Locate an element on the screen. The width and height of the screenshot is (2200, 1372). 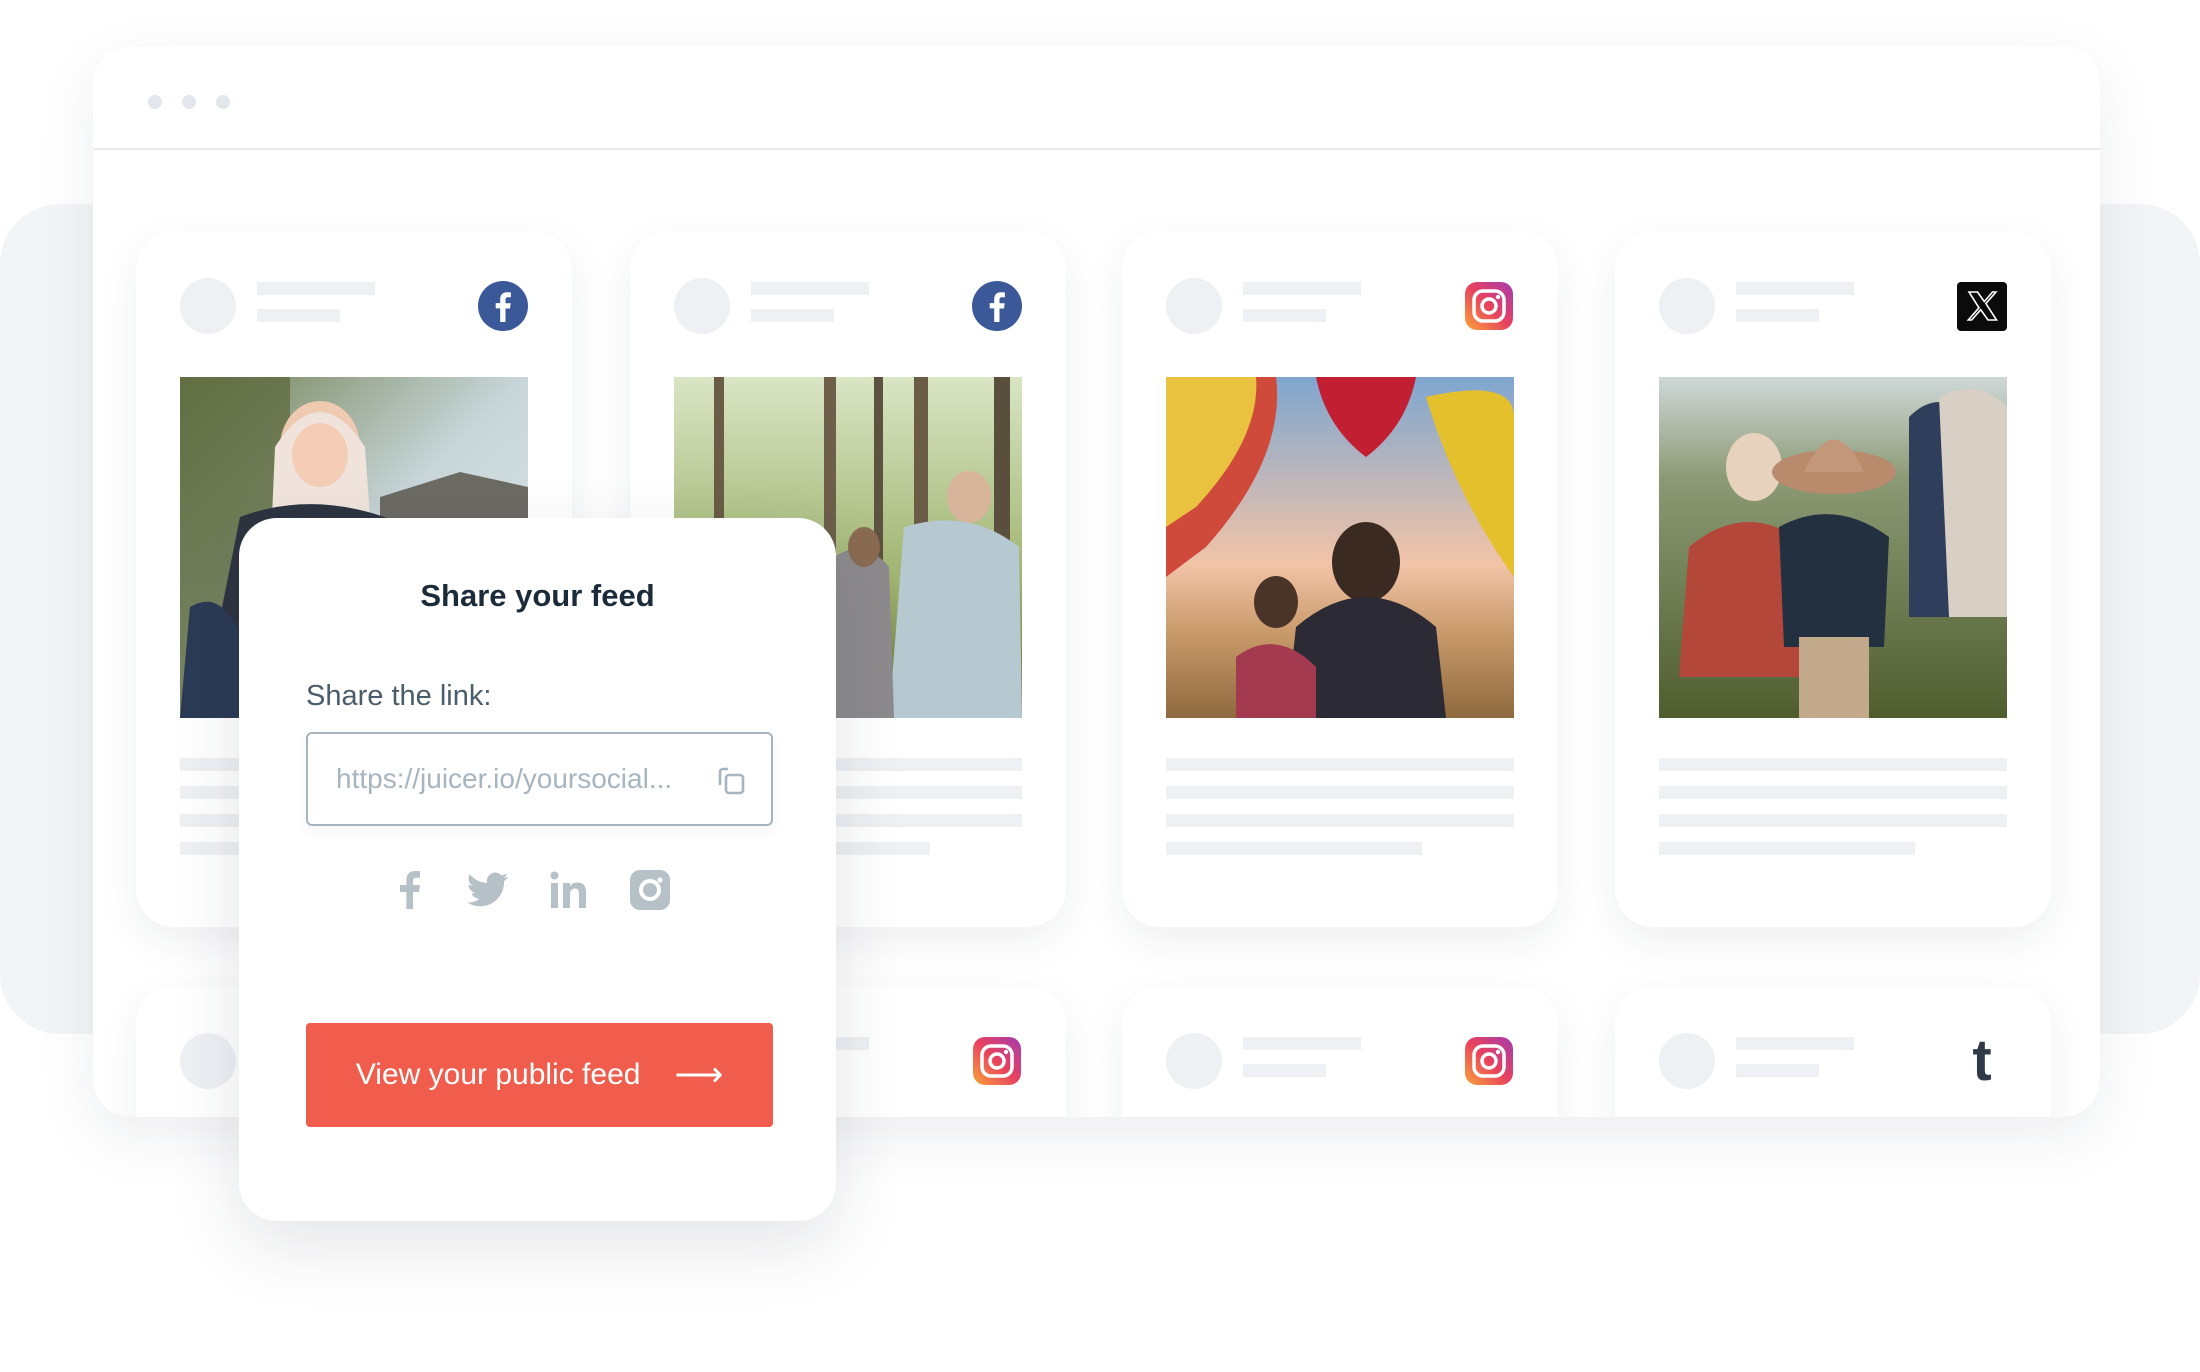
share-link-label: Share the link: is located at coordinates (399, 696).